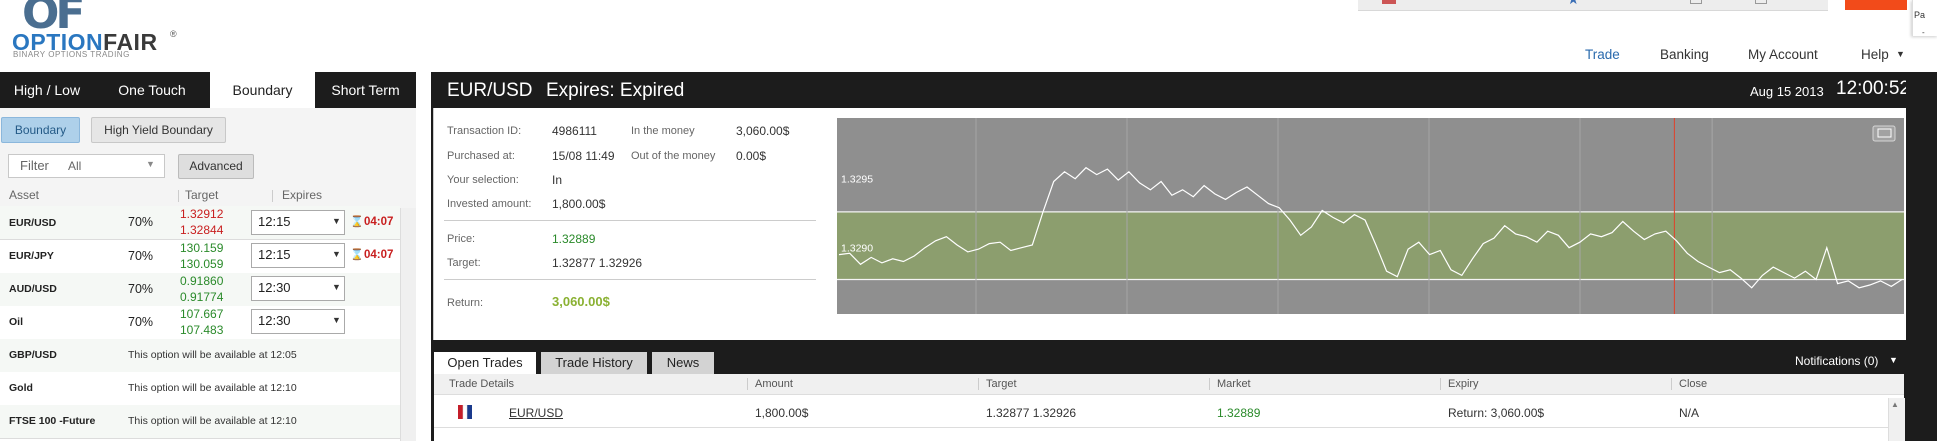  Describe the element at coordinates (1787, 91) in the screenshot. I see `main-date: Aug 15 2013` at that location.